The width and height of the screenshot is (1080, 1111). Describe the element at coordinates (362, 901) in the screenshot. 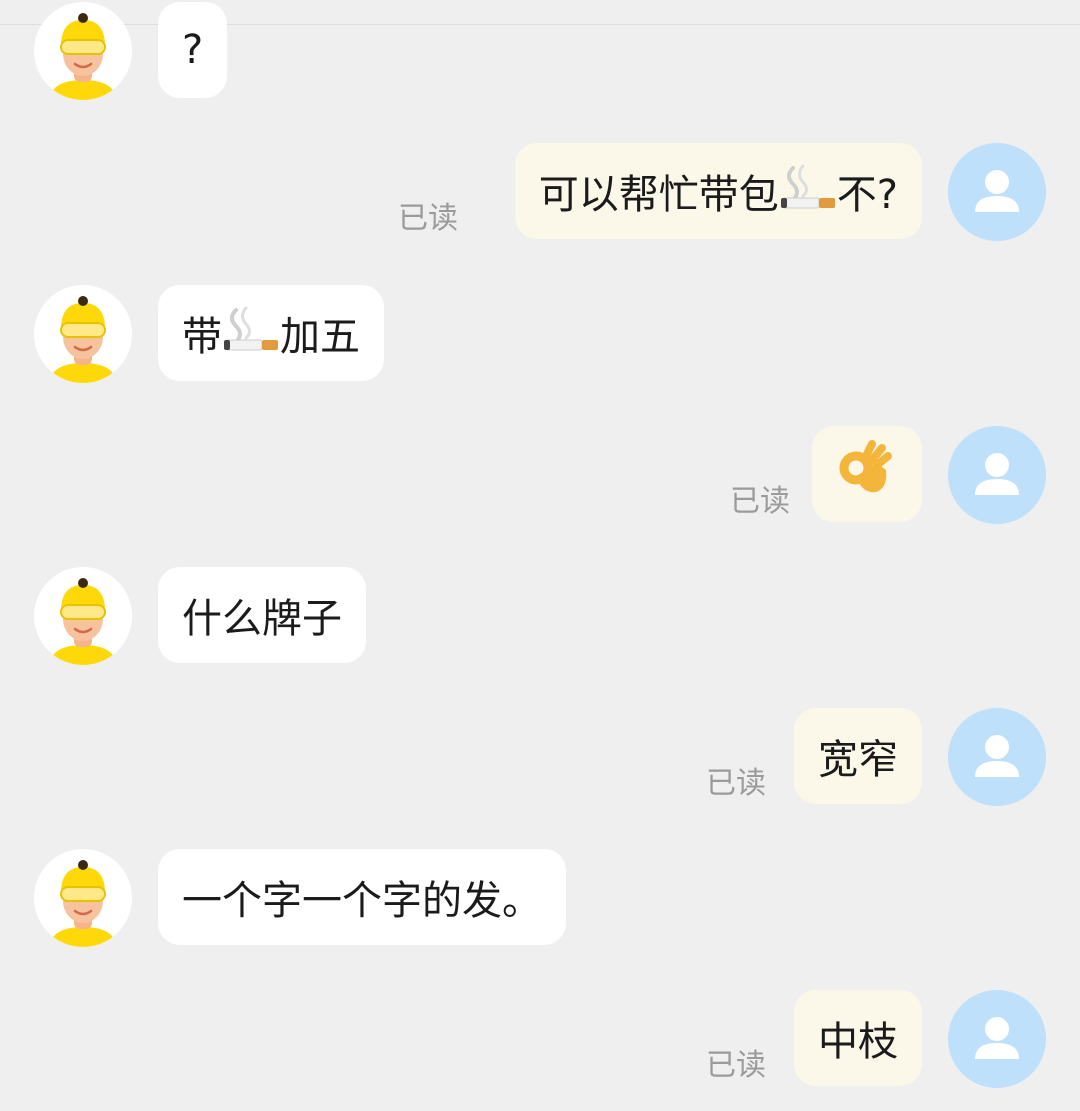

I see `message-text: 一个字一个字的发。` at that location.